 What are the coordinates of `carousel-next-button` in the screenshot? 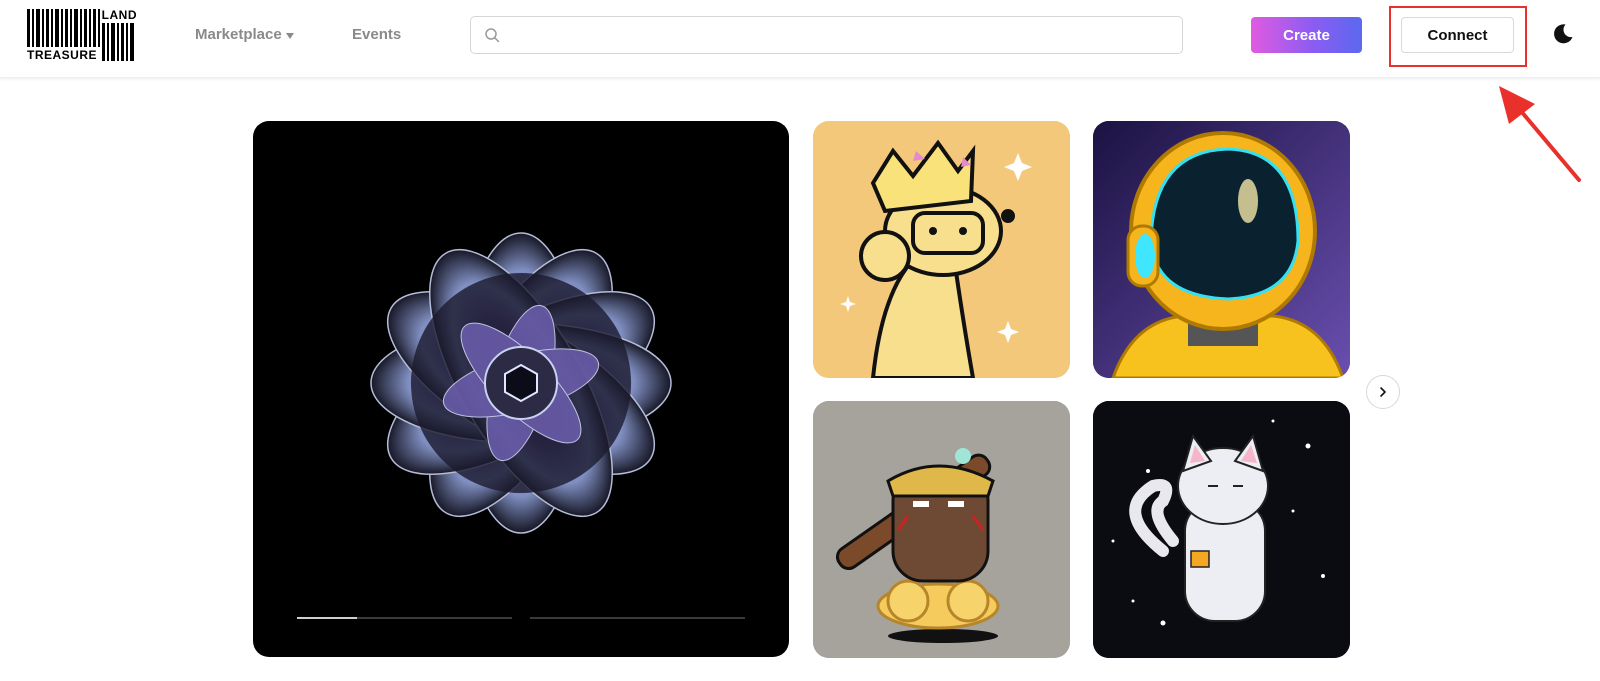 It's located at (1383, 392).